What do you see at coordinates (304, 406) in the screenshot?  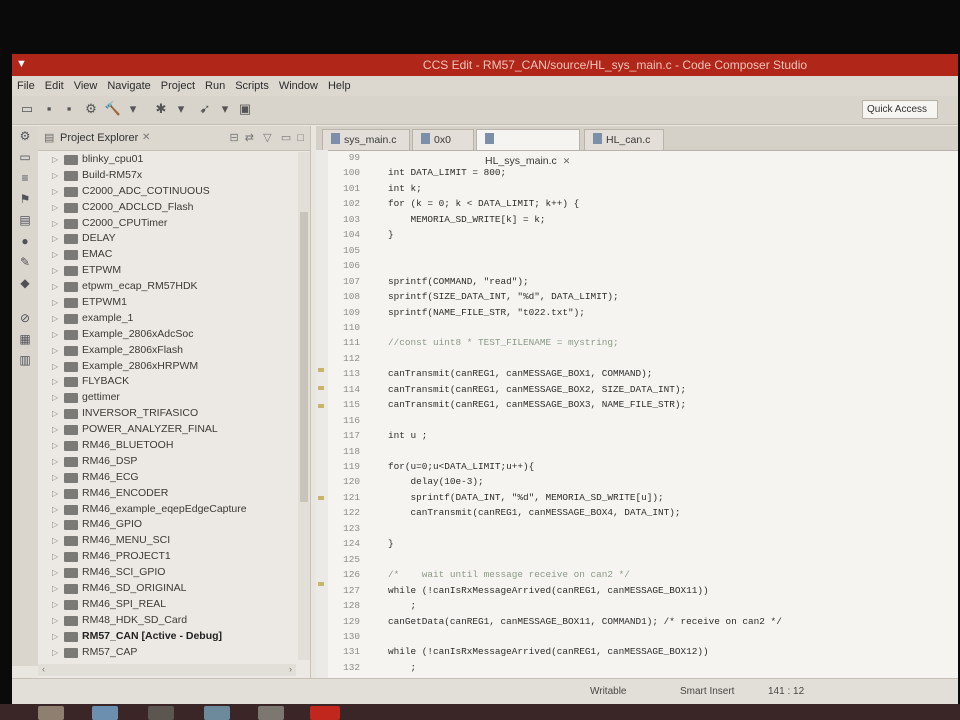 I see `explorer-scrollbar` at bounding box center [304, 406].